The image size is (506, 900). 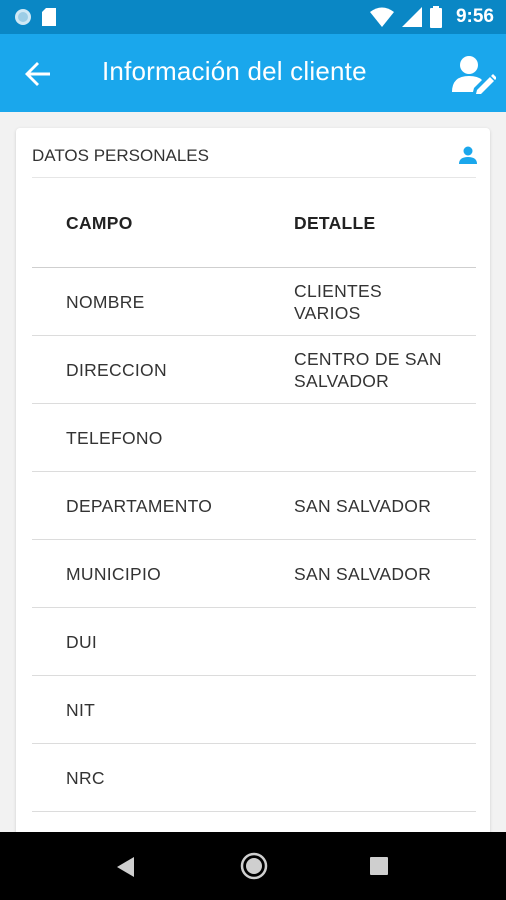 What do you see at coordinates (82, 641) in the screenshot?
I see `row-field: DUI` at bounding box center [82, 641].